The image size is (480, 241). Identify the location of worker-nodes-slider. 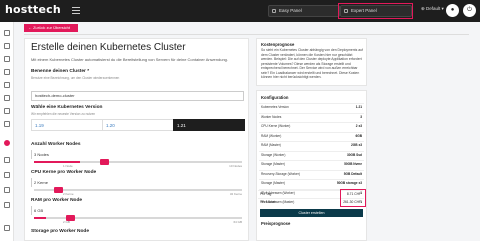
(138, 162).